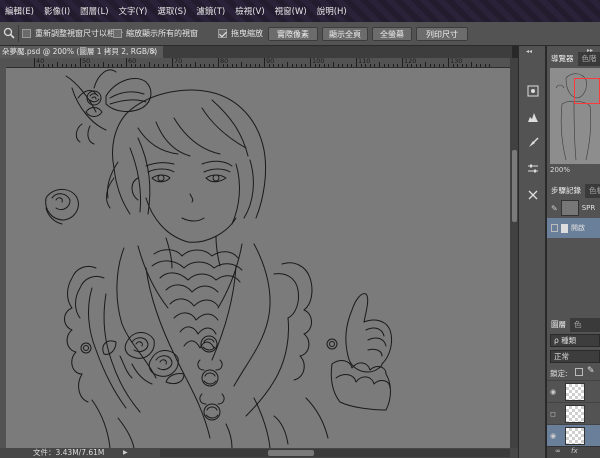 The height and width of the screenshot is (458, 600). I want to click on menu-help: 說明(H), so click(332, 11).